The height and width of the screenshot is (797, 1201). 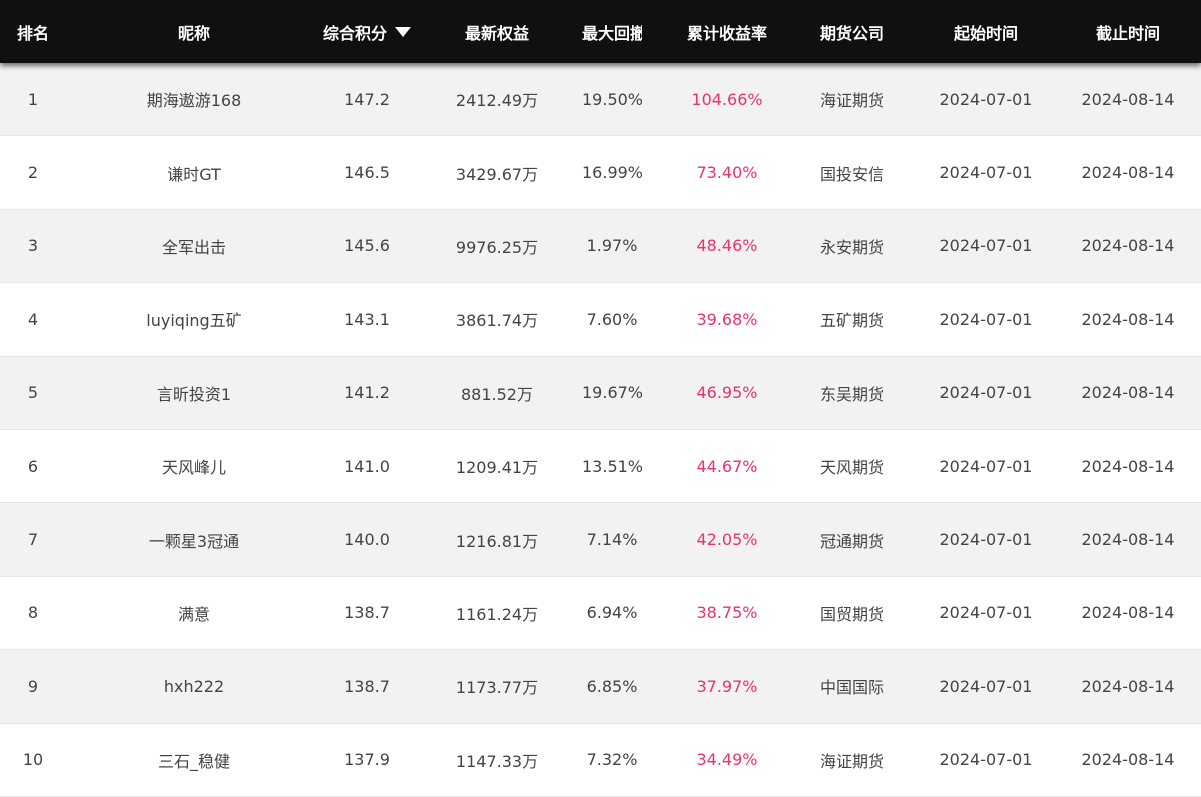 What do you see at coordinates (194, 173) in the screenshot?
I see `nickname-cell: 谦时GT` at bounding box center [194, 173].